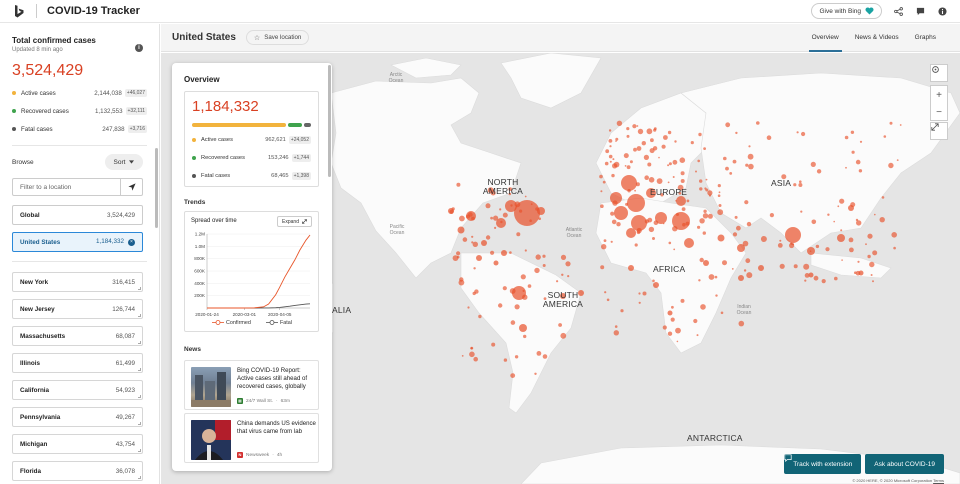 Image resolution: width=960 pixels, height=484 pixels. Describe the element at coordinates (77, 363) in the screenshot. I see `state-card: Illinois 61,499` at that location.